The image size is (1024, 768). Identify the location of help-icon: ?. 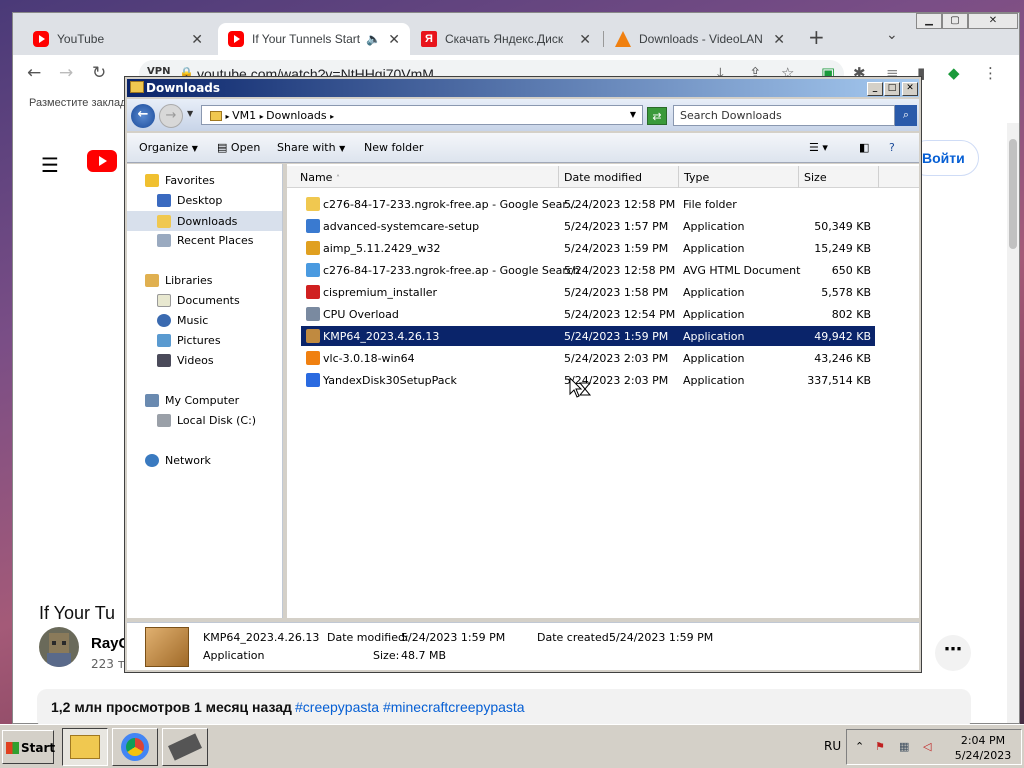
(892, 147).